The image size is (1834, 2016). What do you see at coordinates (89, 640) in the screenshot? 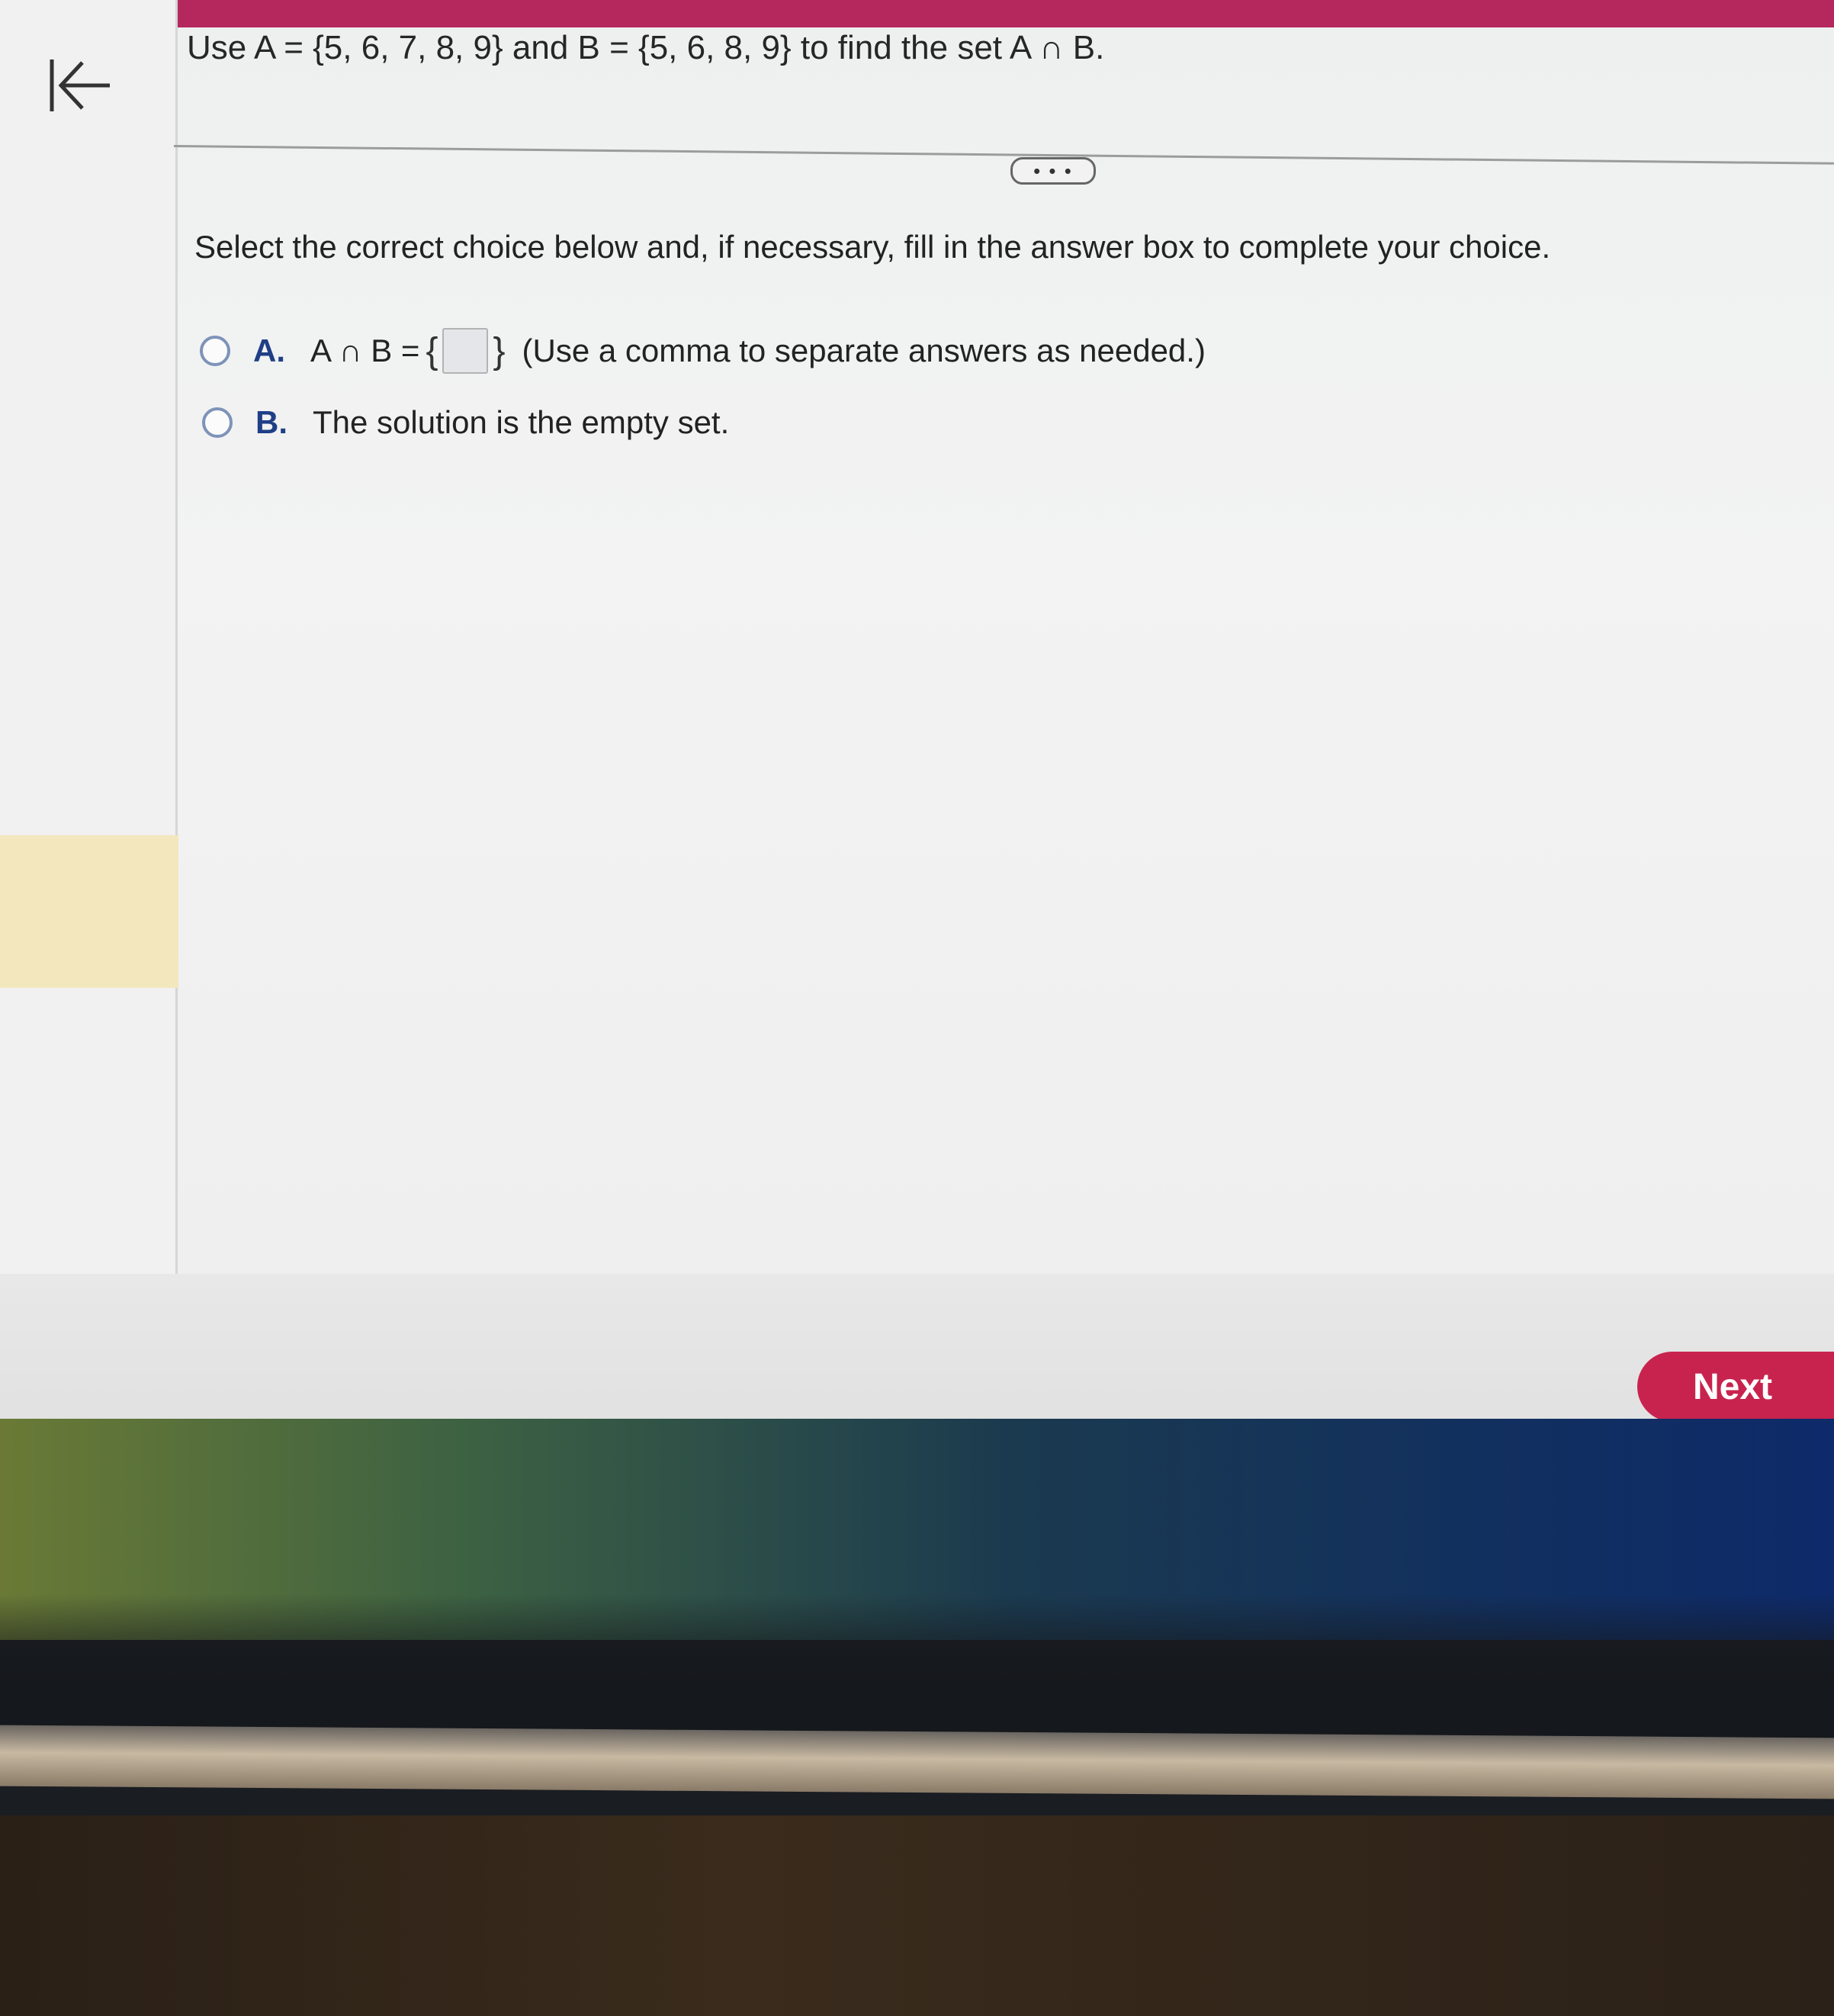
I see `sidebar` at bounding box center [89, 640].